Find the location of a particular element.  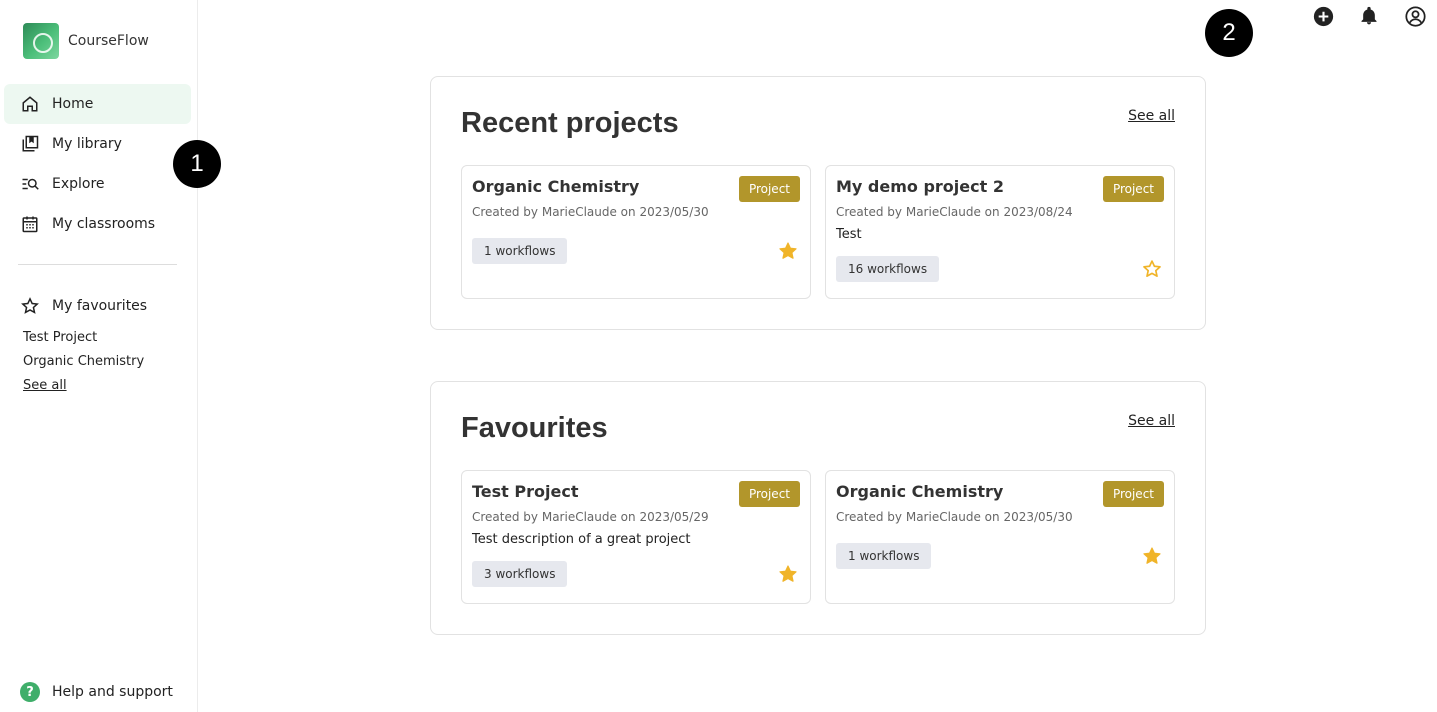

step-marker-1: 1 is located at coordinates (197, 164).